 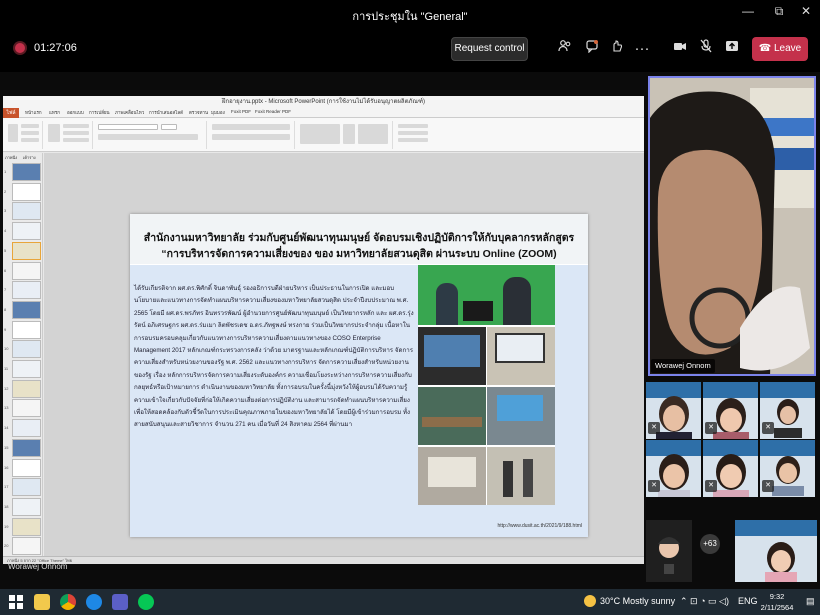 I want to click on ppt-tab: Foxit Reader PDF, so click(x=273, y=111).